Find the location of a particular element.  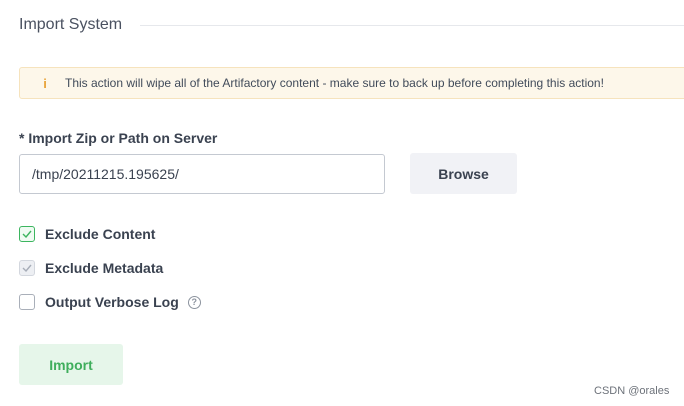

import-button: Import is located at coordinates (71, 364).